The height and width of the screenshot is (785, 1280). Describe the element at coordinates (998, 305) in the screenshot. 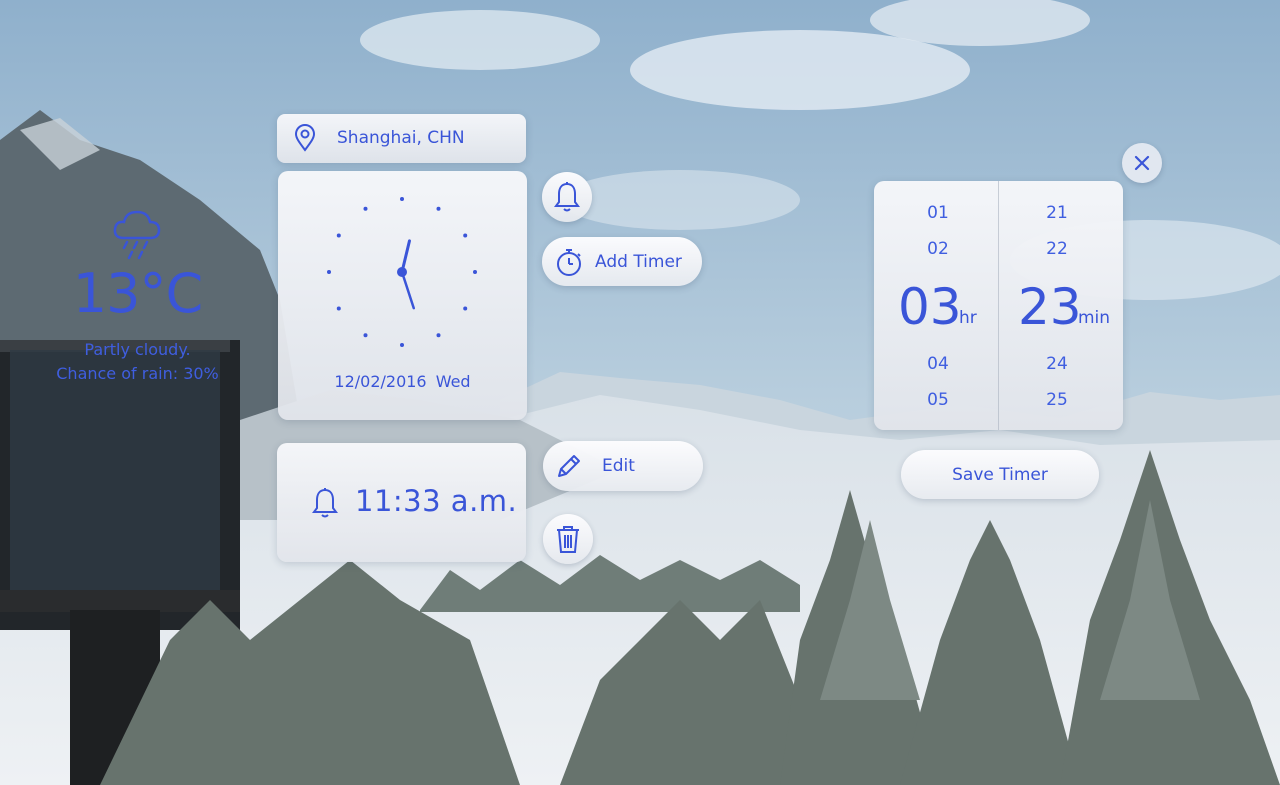

I see `picker-divider` at that location.